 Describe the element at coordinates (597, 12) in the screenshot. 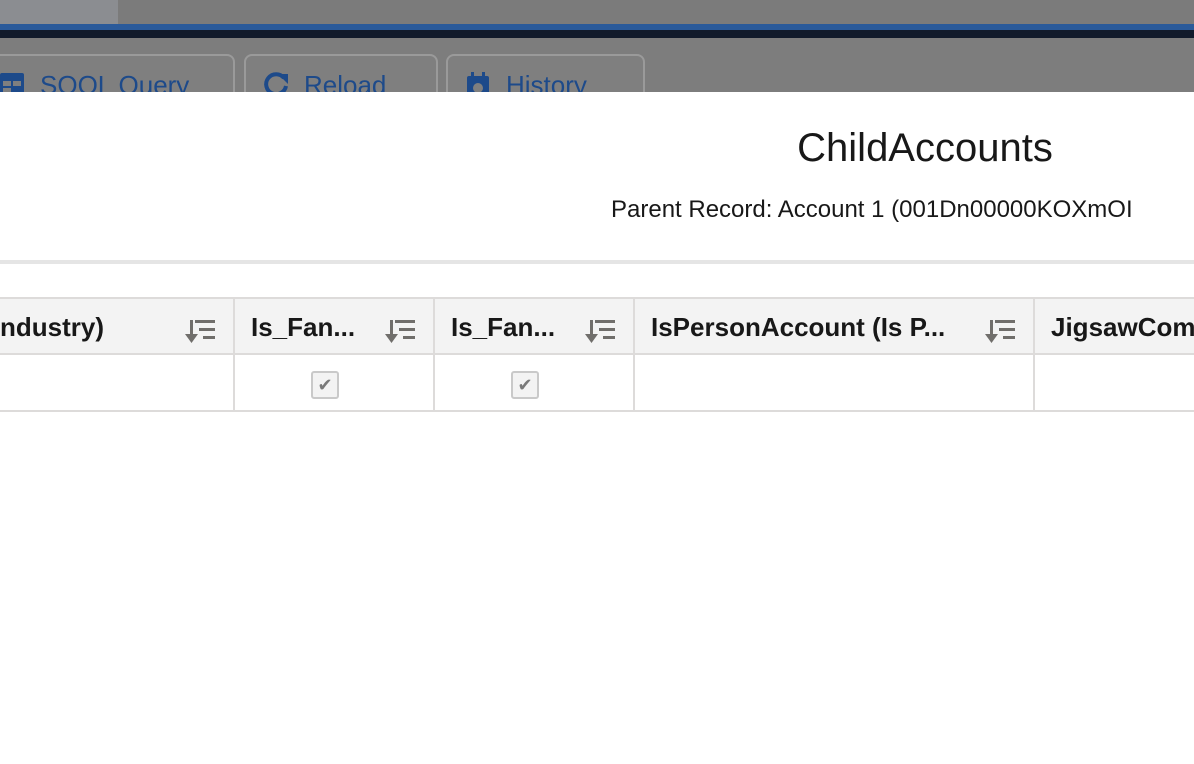

I see `background-topbar` at that location.